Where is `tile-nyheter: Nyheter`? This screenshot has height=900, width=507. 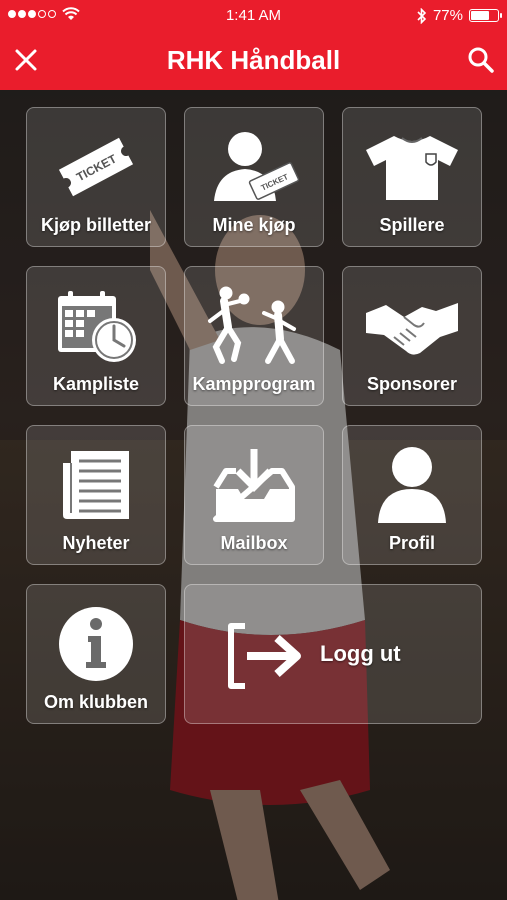
tile-nyheter: Nyheter is located at coordinates (96, 495).